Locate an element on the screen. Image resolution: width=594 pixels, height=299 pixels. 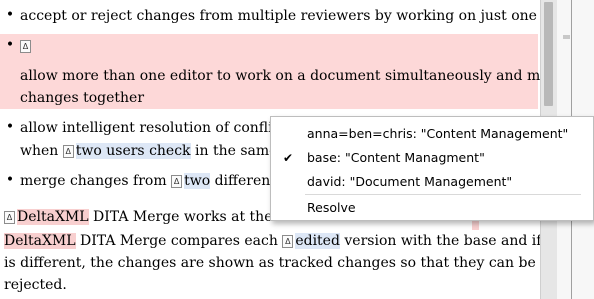
checkmark-icon: ✔ is located at coordinates (288, 158).